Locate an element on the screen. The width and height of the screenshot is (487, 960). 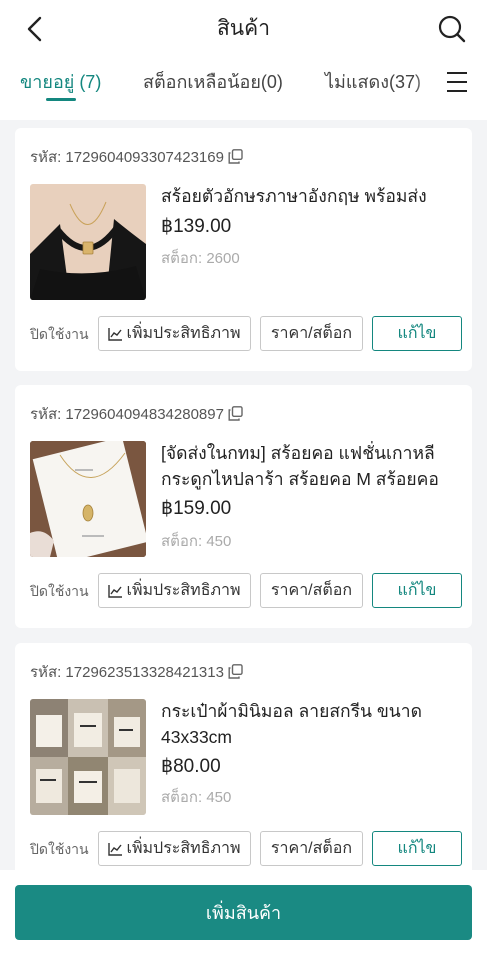
product-image-necklace-card is located at coordinates (88, 499).